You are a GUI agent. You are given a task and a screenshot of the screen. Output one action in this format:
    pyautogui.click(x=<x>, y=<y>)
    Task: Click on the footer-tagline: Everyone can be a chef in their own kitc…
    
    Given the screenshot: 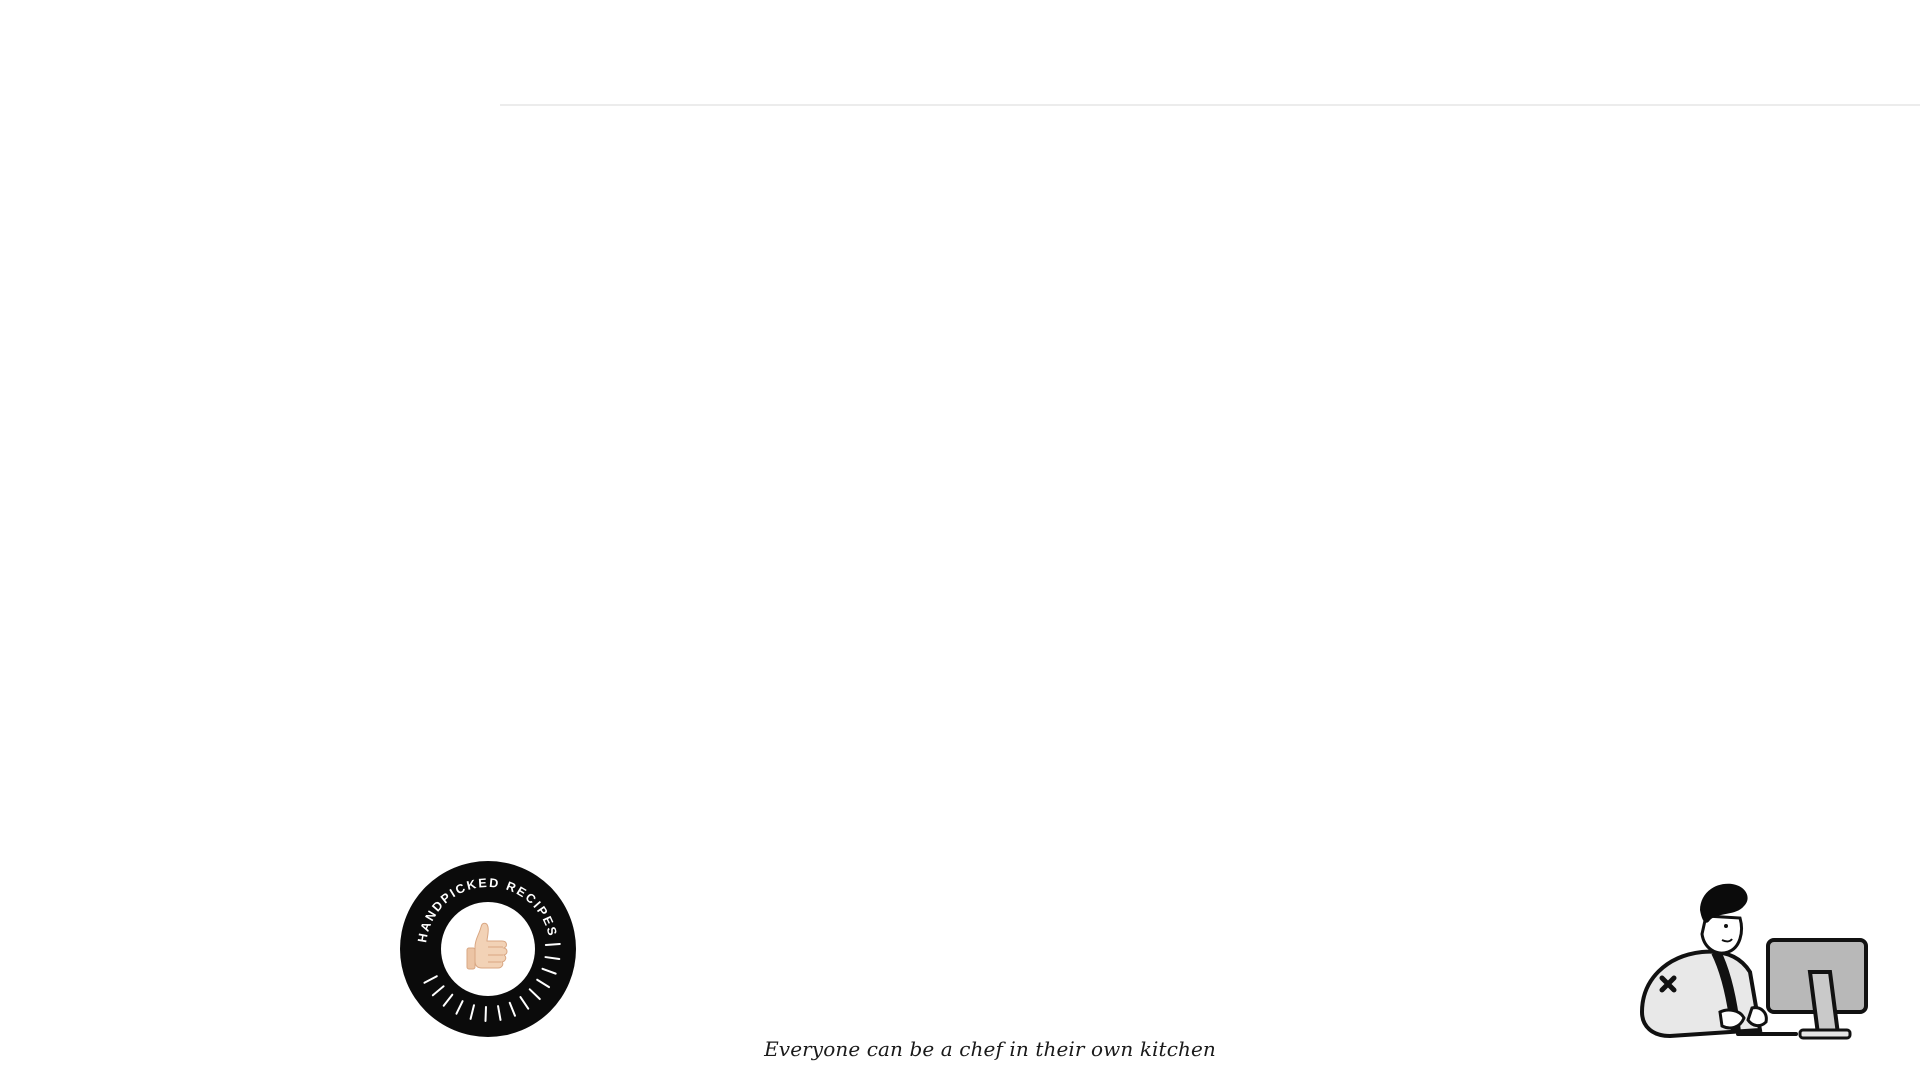 What is the action you would take?
    pyautogui.click(x=990, y=1049)
    